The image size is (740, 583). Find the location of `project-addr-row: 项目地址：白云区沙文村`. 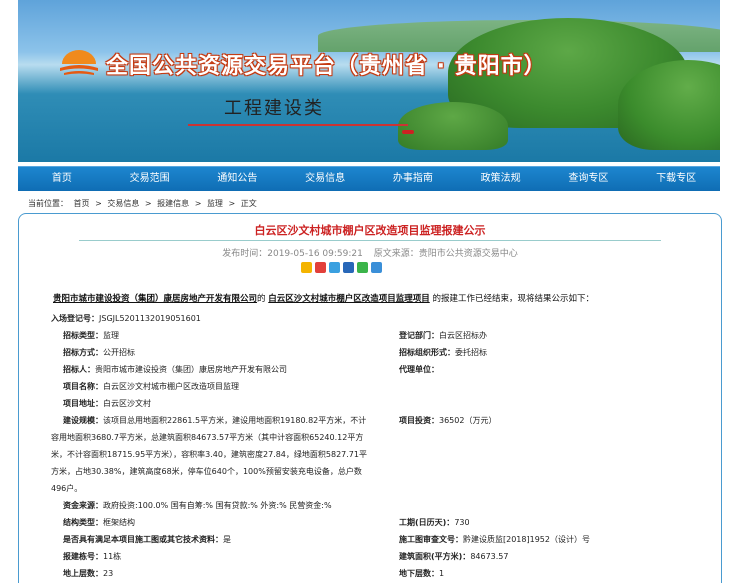

project-addr-row: 项目地址：白云区沙文村 is located at coordinates (107, 403).